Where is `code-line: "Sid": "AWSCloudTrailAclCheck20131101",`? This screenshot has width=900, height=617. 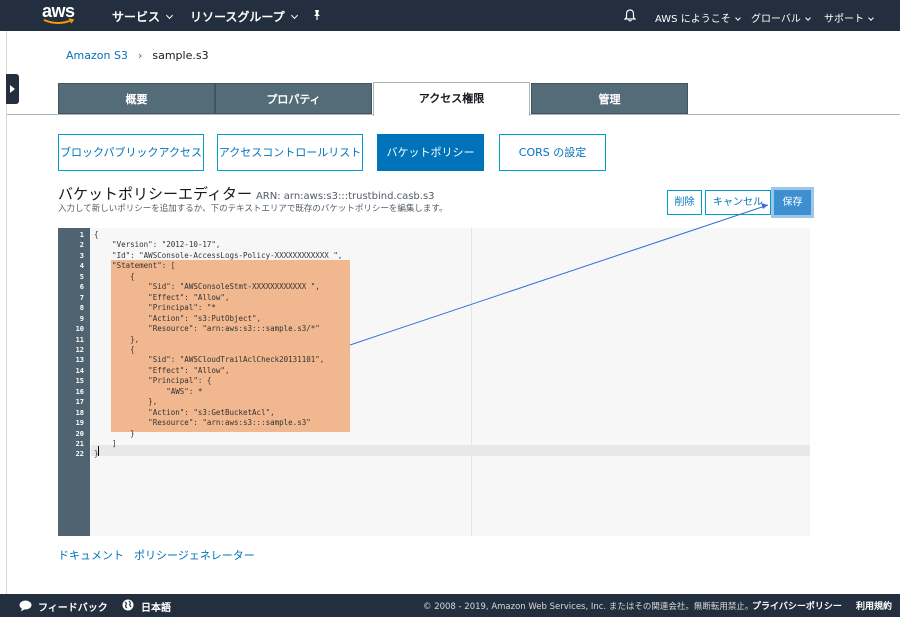
code-line: "Sid": "AWSCloudTrailAclCheck20131101", is located at coordinates (209, 360).